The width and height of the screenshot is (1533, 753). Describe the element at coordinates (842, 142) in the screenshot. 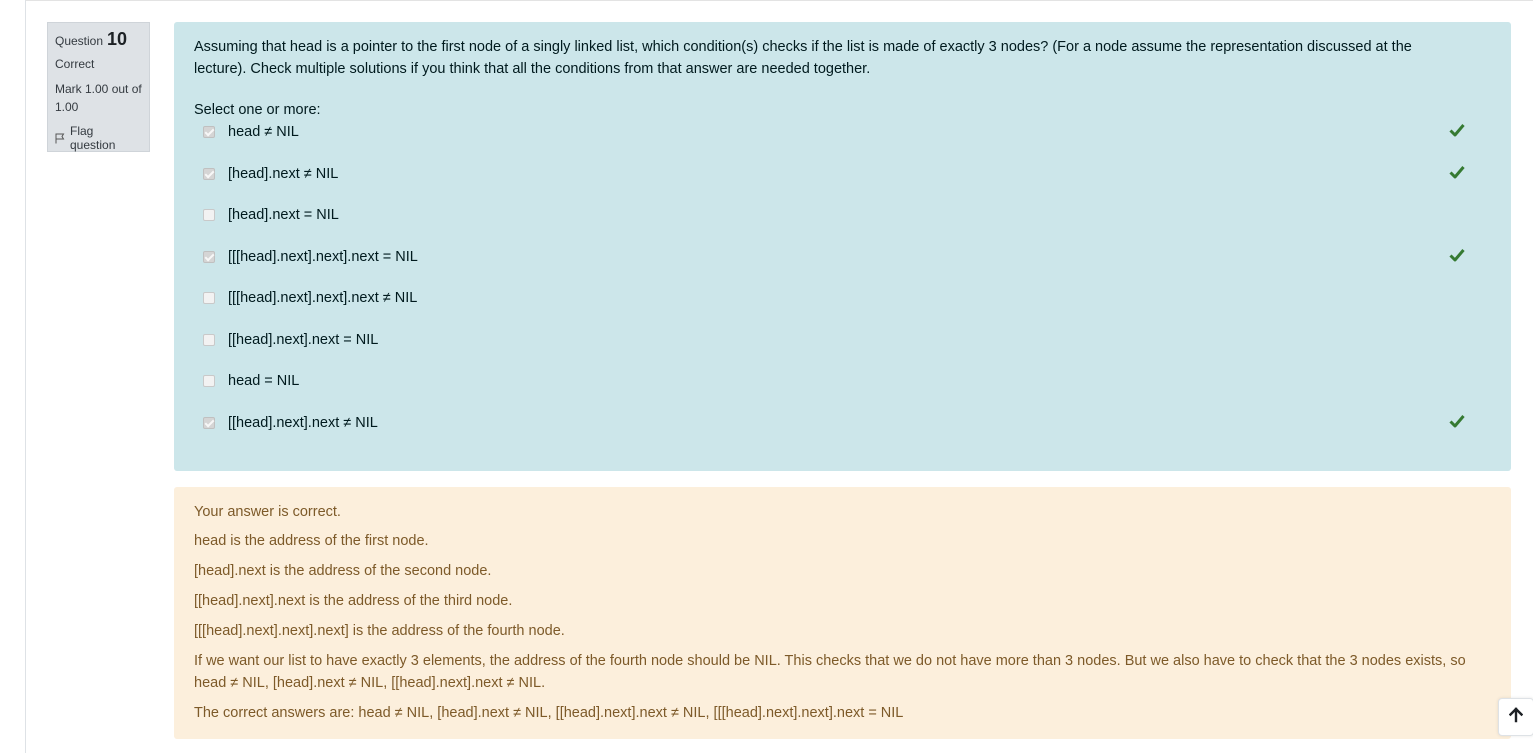

I see `answer-option: head ≠ NIL` at that location.